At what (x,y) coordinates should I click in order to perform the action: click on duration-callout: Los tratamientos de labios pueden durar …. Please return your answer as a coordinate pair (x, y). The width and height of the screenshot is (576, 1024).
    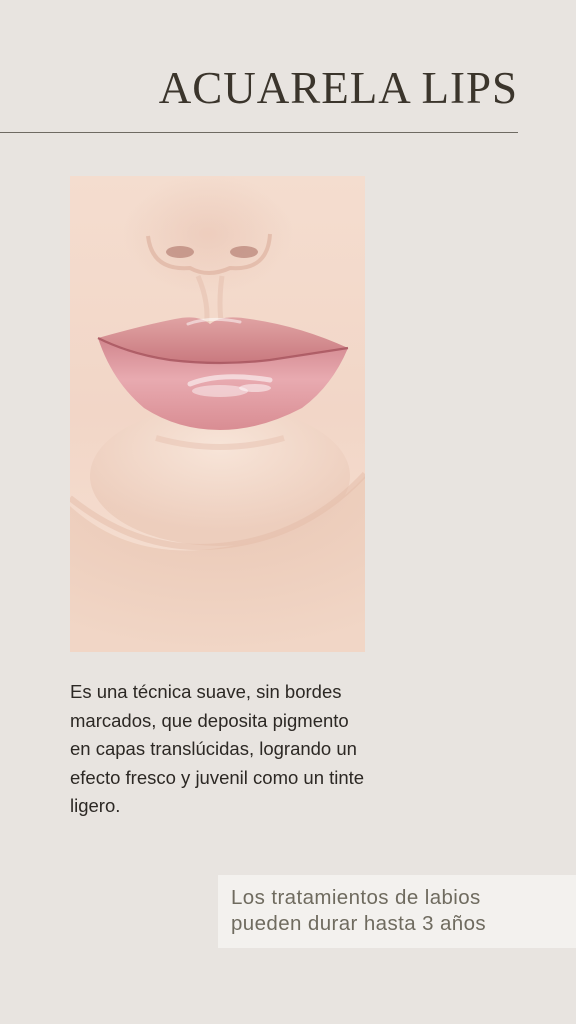
    Looking at the image, I should click on (397, 911).